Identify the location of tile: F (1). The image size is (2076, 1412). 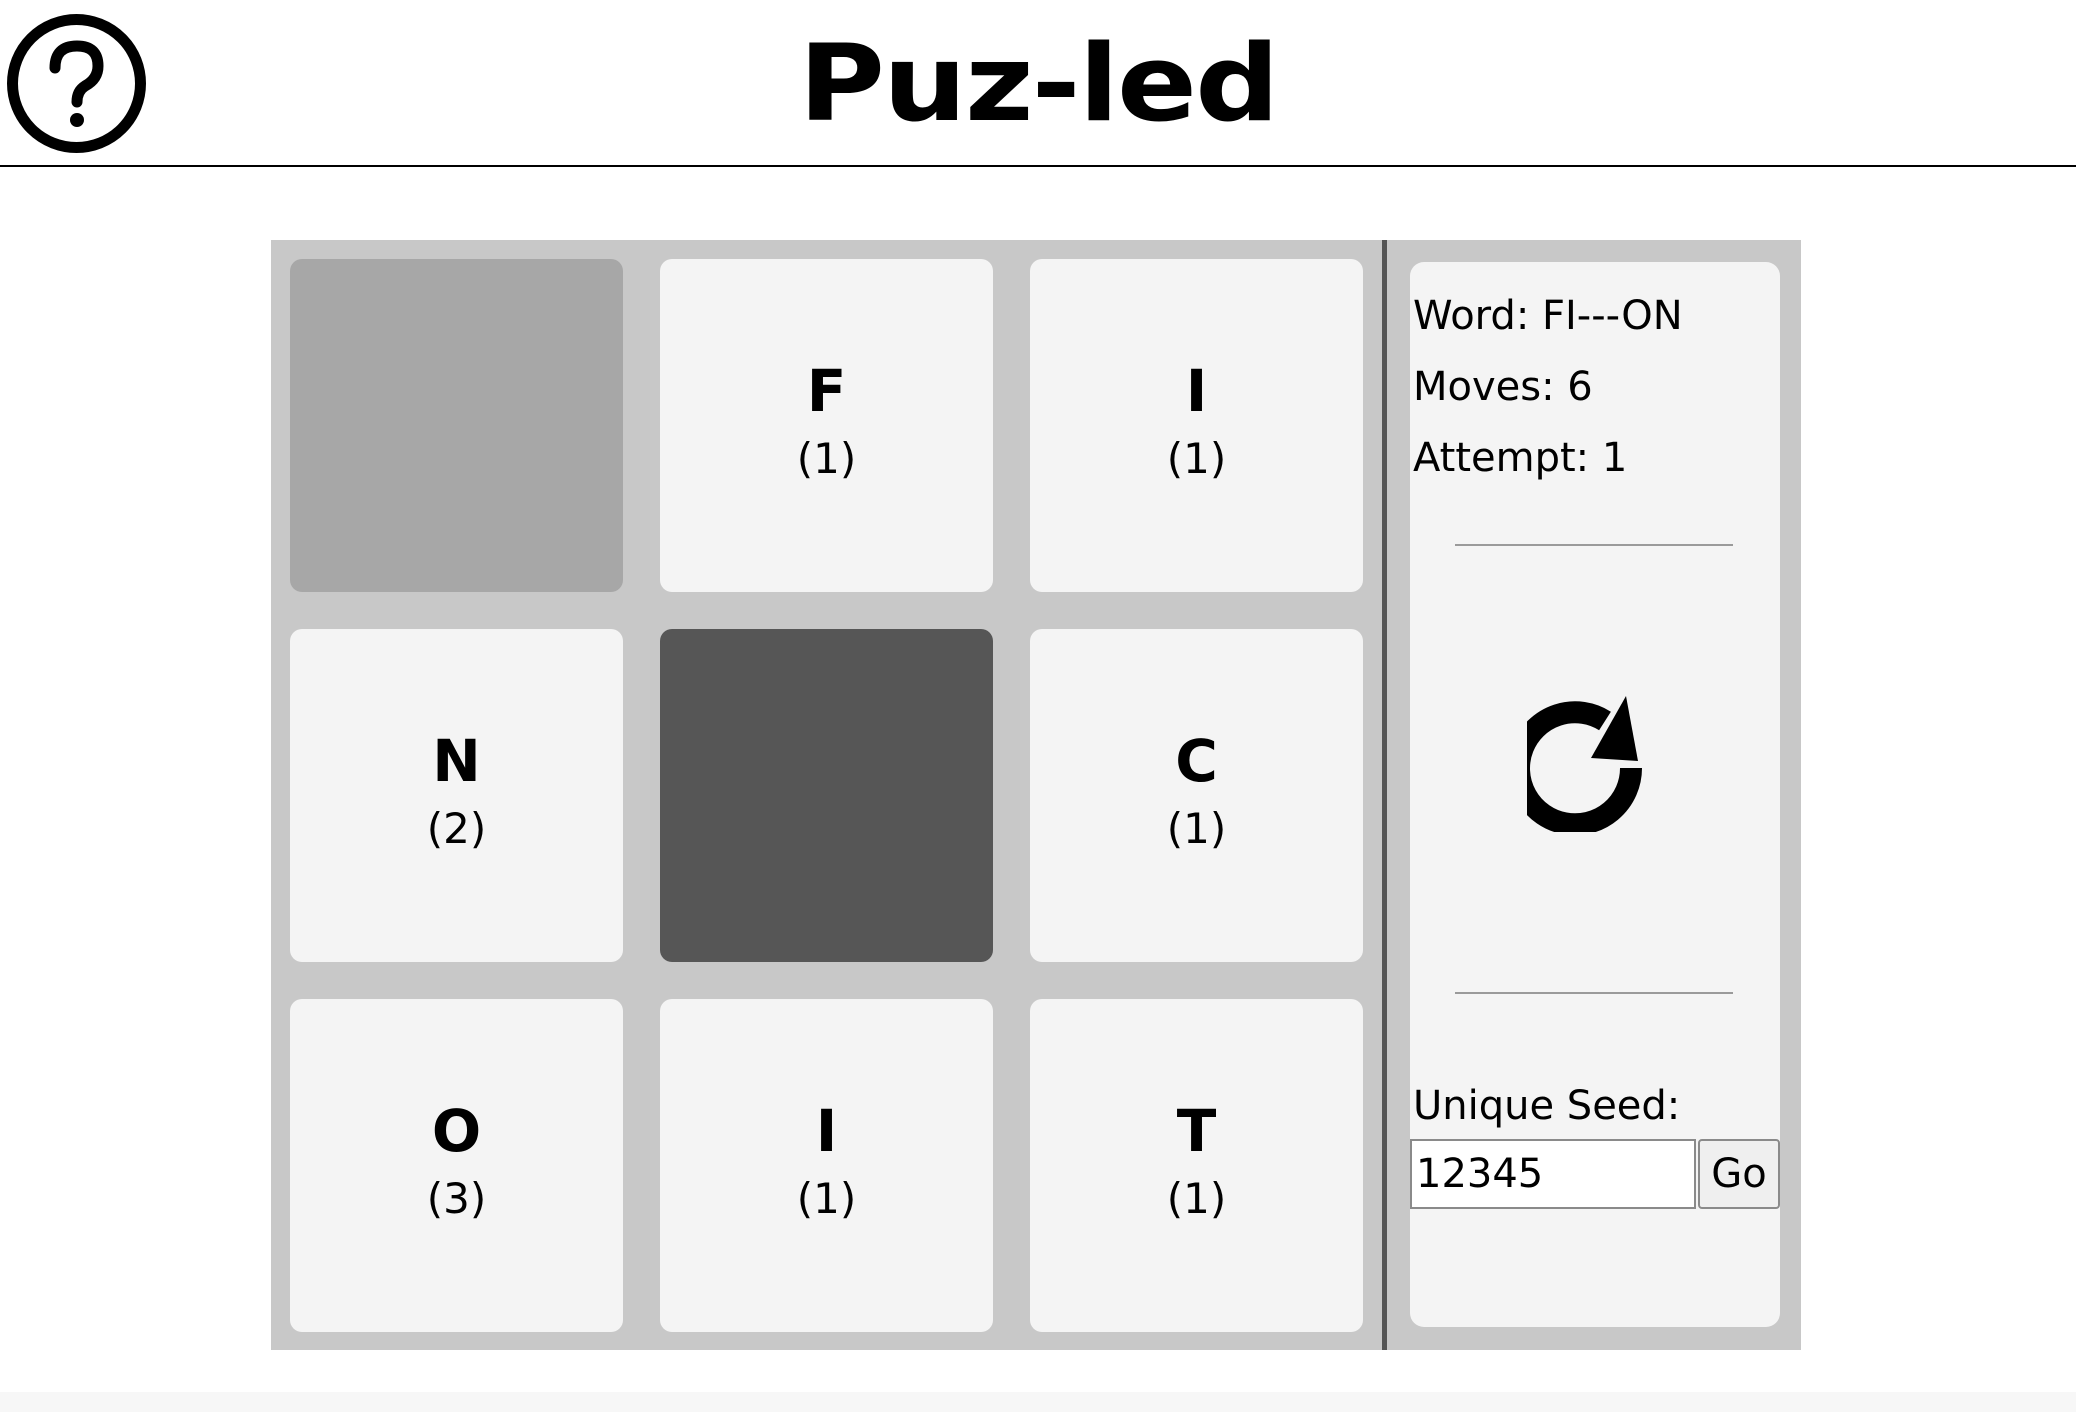
(826, 425).